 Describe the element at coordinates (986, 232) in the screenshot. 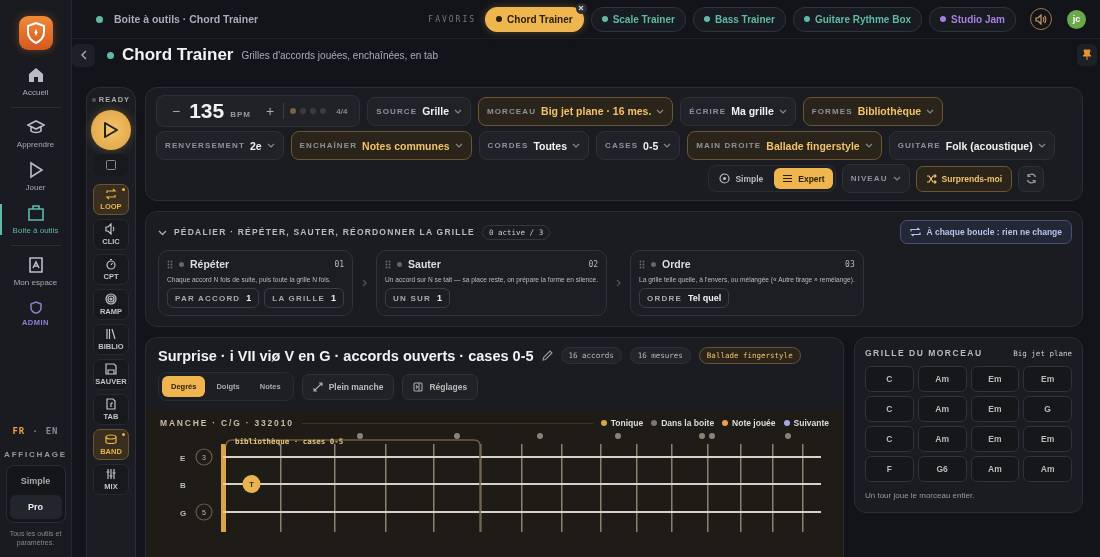

I see `loop-behavior-button: À chaque boucle : rien ne change` at that location.